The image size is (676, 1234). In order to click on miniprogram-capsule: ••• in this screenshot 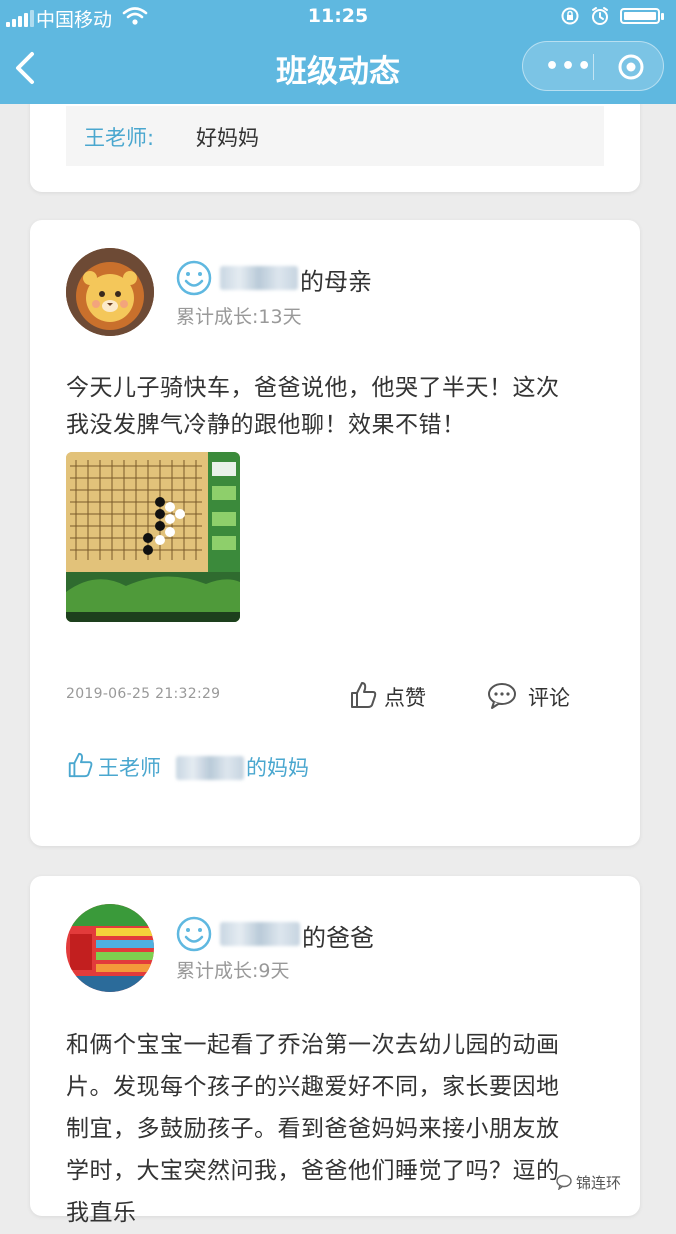, I will do `click(593, 66)`.